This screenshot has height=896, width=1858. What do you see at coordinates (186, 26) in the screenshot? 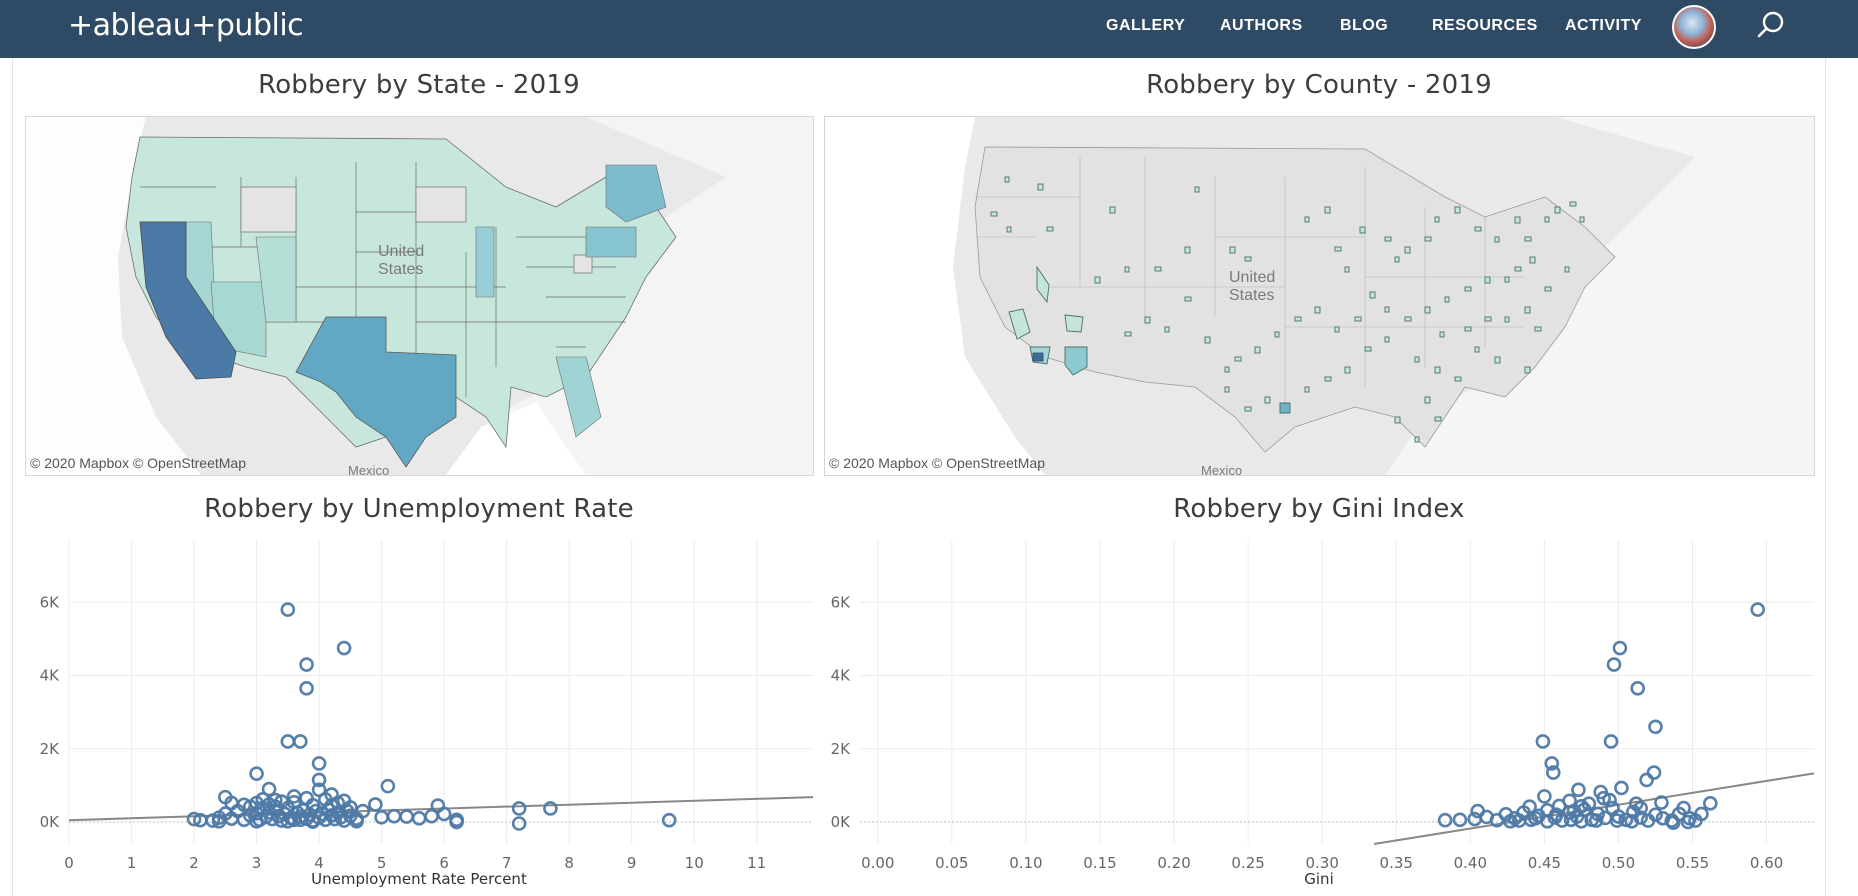
I see `tableau-public-logo: +ableau+public` at bounding box center [186, 26].